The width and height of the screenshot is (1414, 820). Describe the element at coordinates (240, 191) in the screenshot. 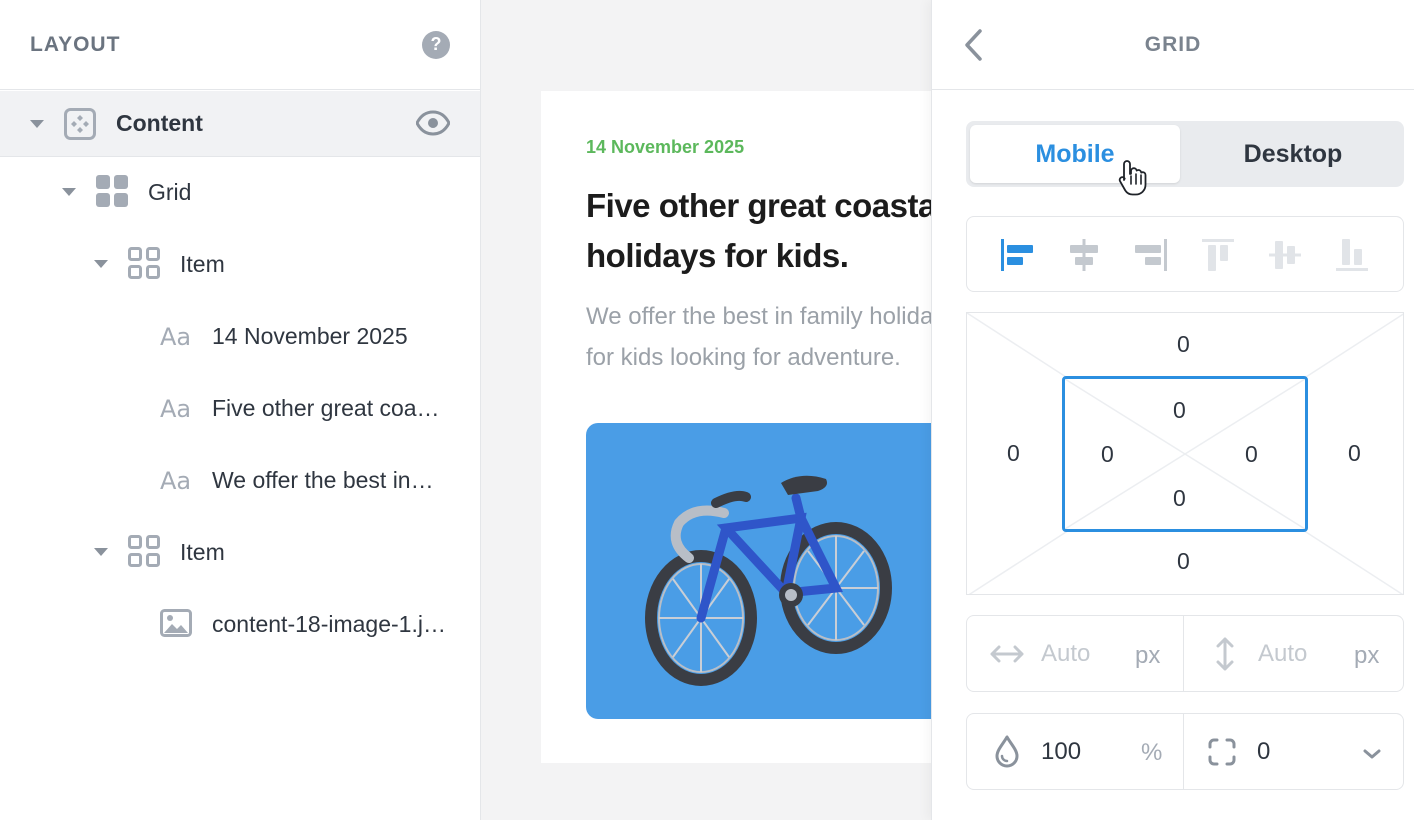

I see `tree-item-grid: Grid` at that location.